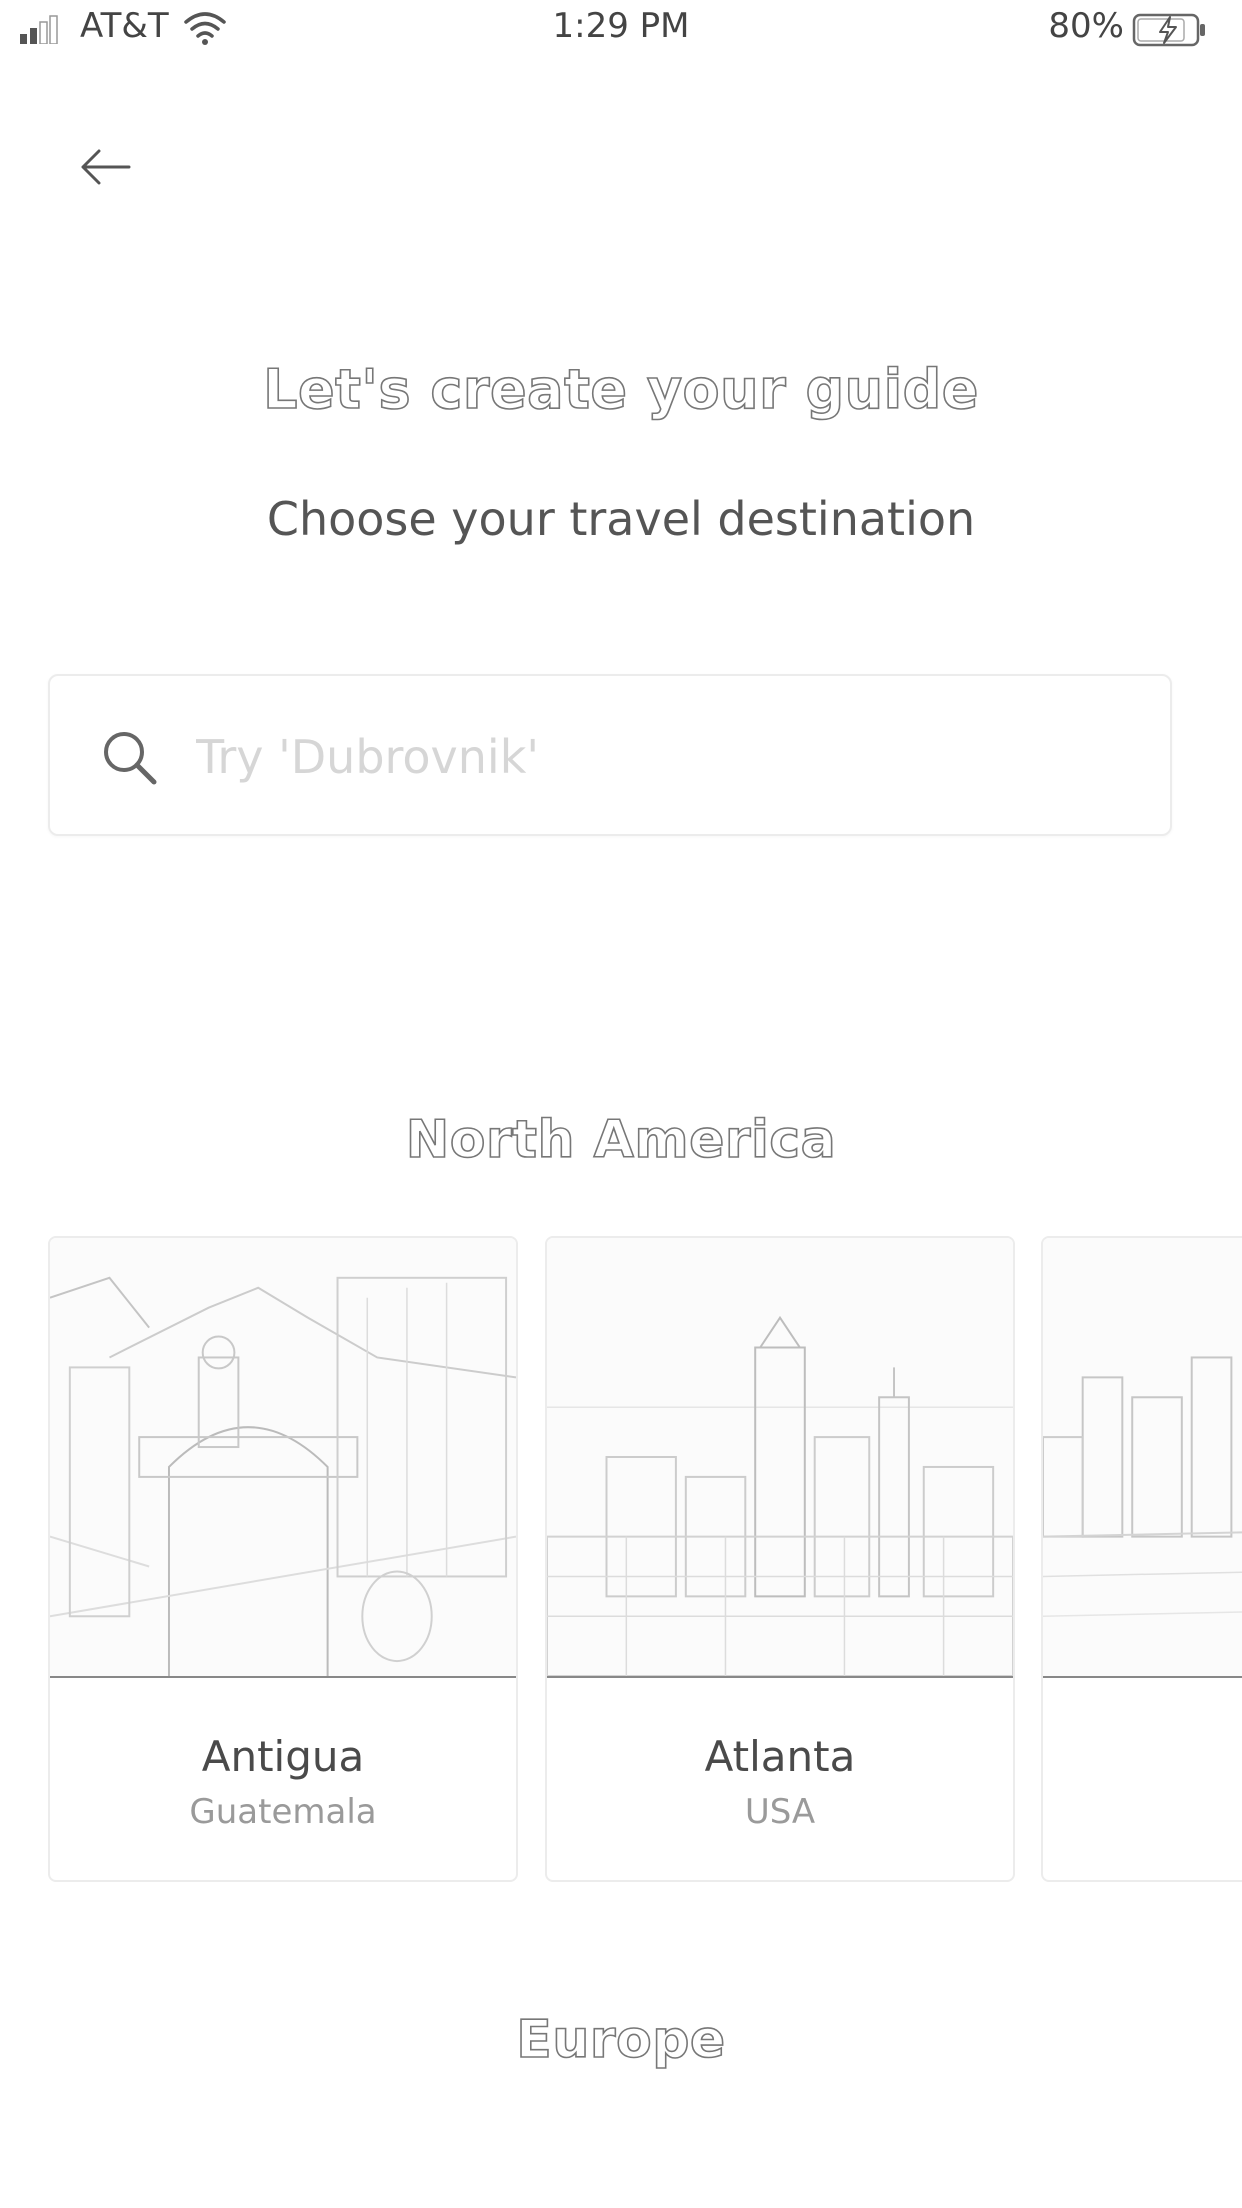 The width and height of the screenshot is (1242, 2208). Describe the element at coordinates (780, 1812) in the screenshot. I see `destination-country: USA` at that location.